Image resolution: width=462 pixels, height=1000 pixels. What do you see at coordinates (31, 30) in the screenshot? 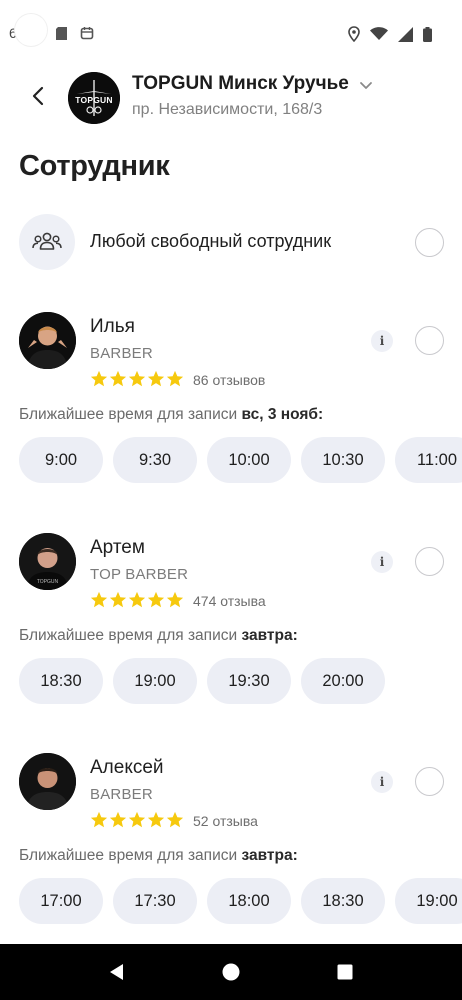
I see `status-overlay` at bounding box center [31, 30].